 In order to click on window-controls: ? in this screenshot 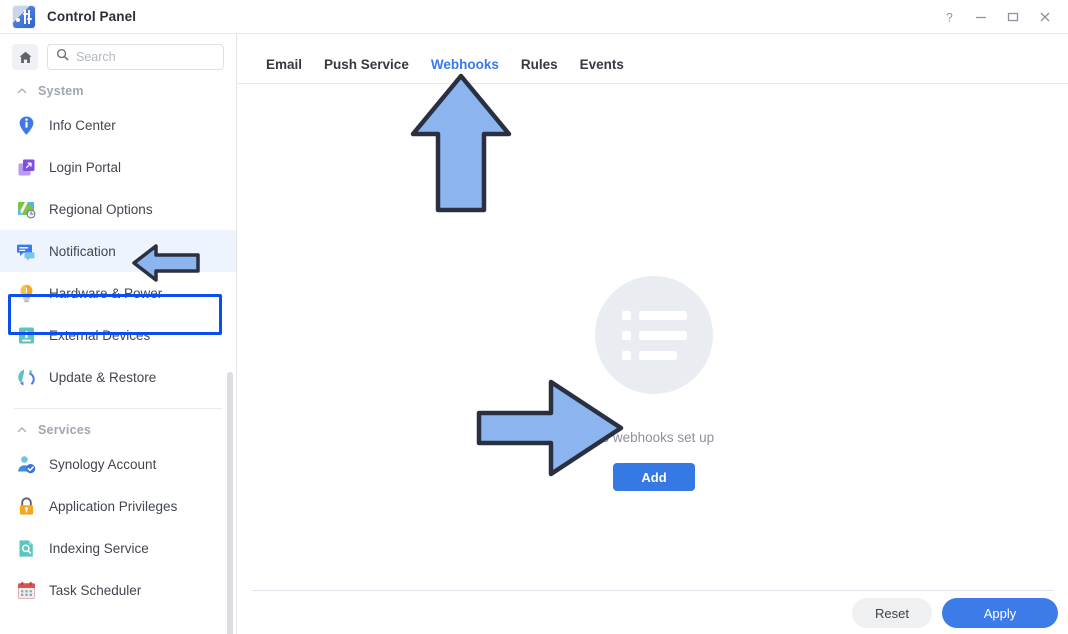, I will do `click(997, 17)`.